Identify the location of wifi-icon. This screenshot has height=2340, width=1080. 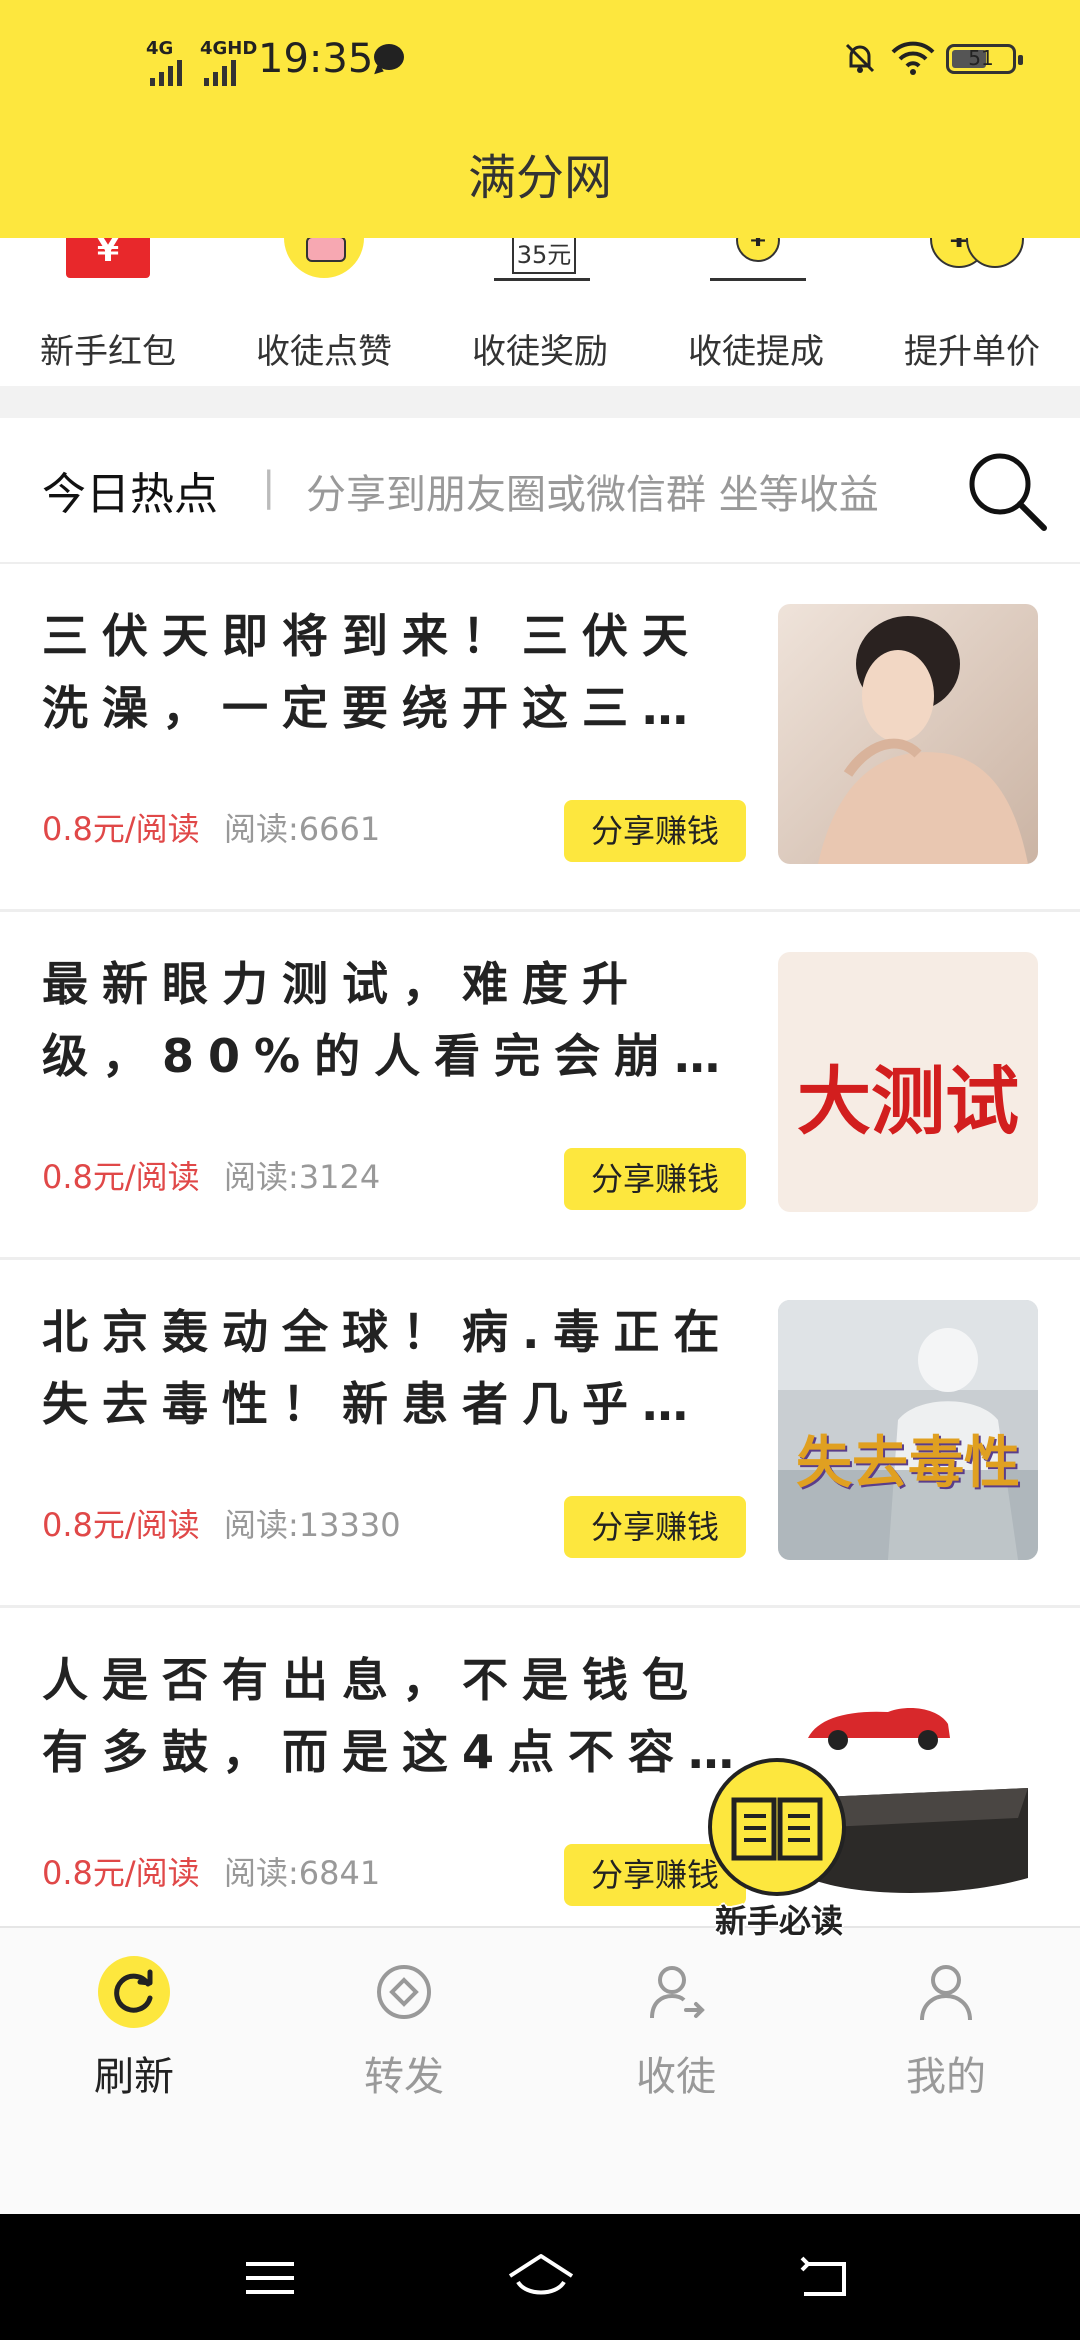
(913, 58).